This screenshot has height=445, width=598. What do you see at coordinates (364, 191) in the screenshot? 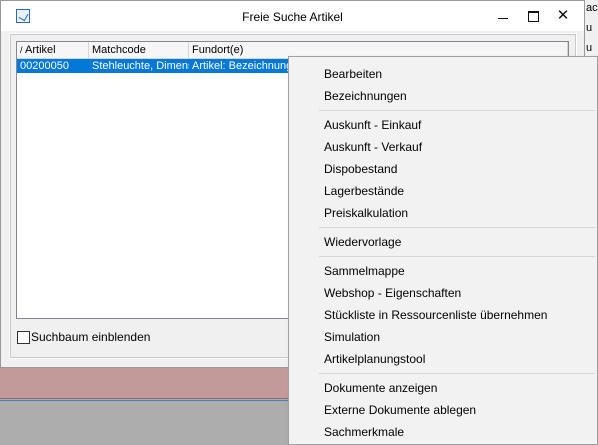
I see `menu-item-lagerbestaende: Lagerbestände` at bounding box center [364, 191].